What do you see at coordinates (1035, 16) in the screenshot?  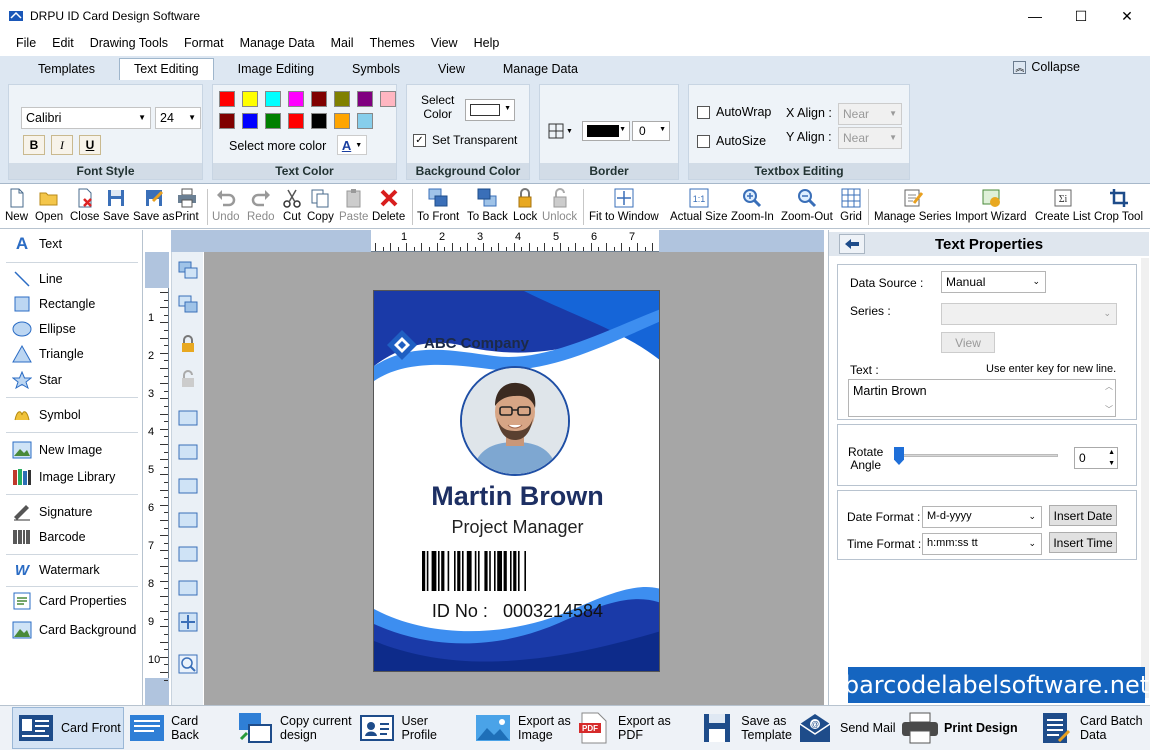 I see `minimize-button: —` at bounding box center [1035, 16].